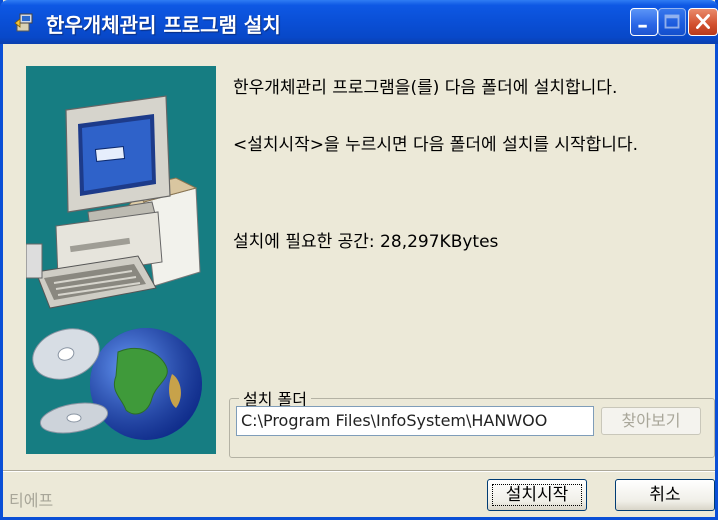  I want to click on close-icon, so click(703, 21).